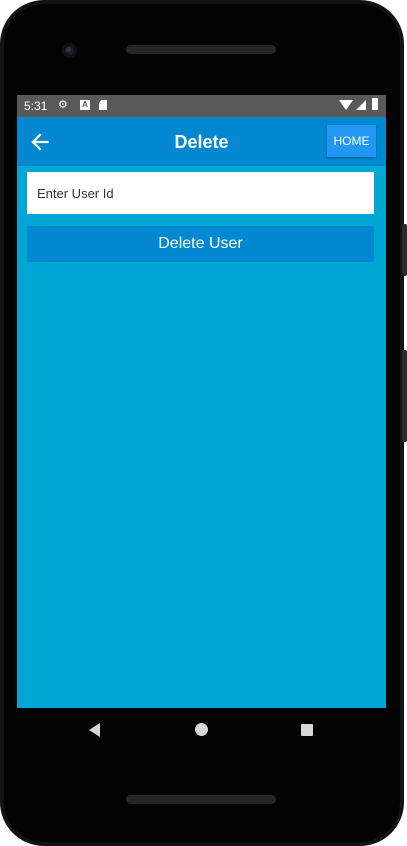 Image resolution: width=407 pixels, height=846 pixels. Describe the element at coordinates (351, 141) in the screenshot. I see `home-button: HOME` at that location.